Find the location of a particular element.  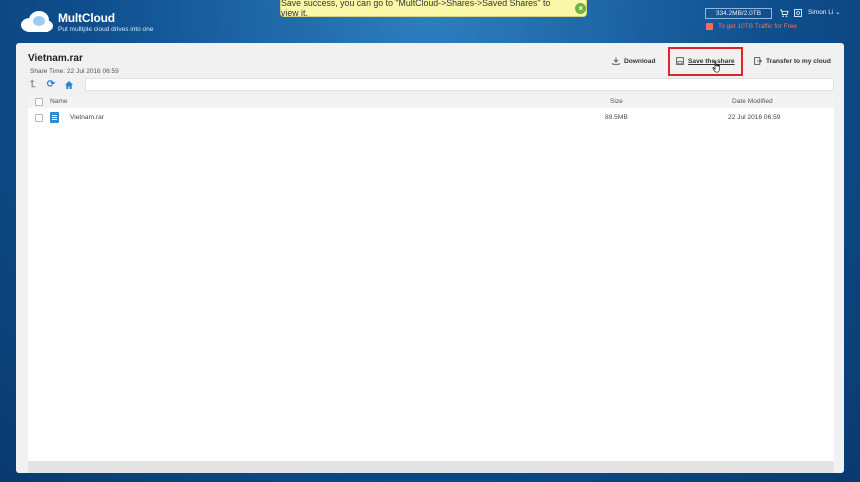

user-menu: Simon Li ⌄ is located at coordinates (824, 12).